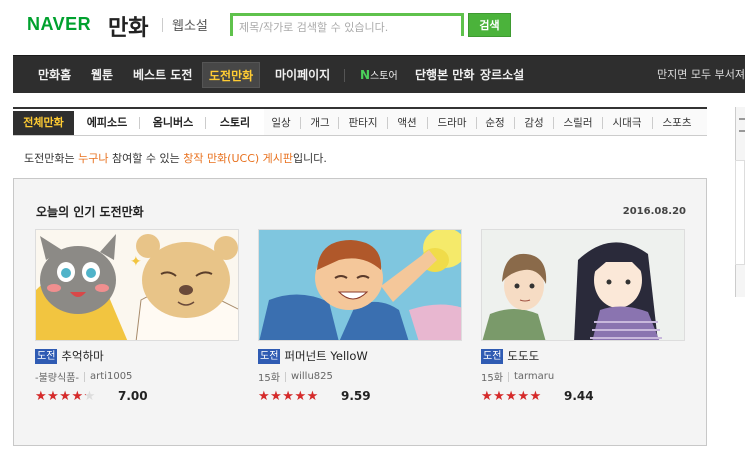 This screenshot has height=473, width=745. I want to click on nav-item-webtoon: 웹툰, so click(102, 75).